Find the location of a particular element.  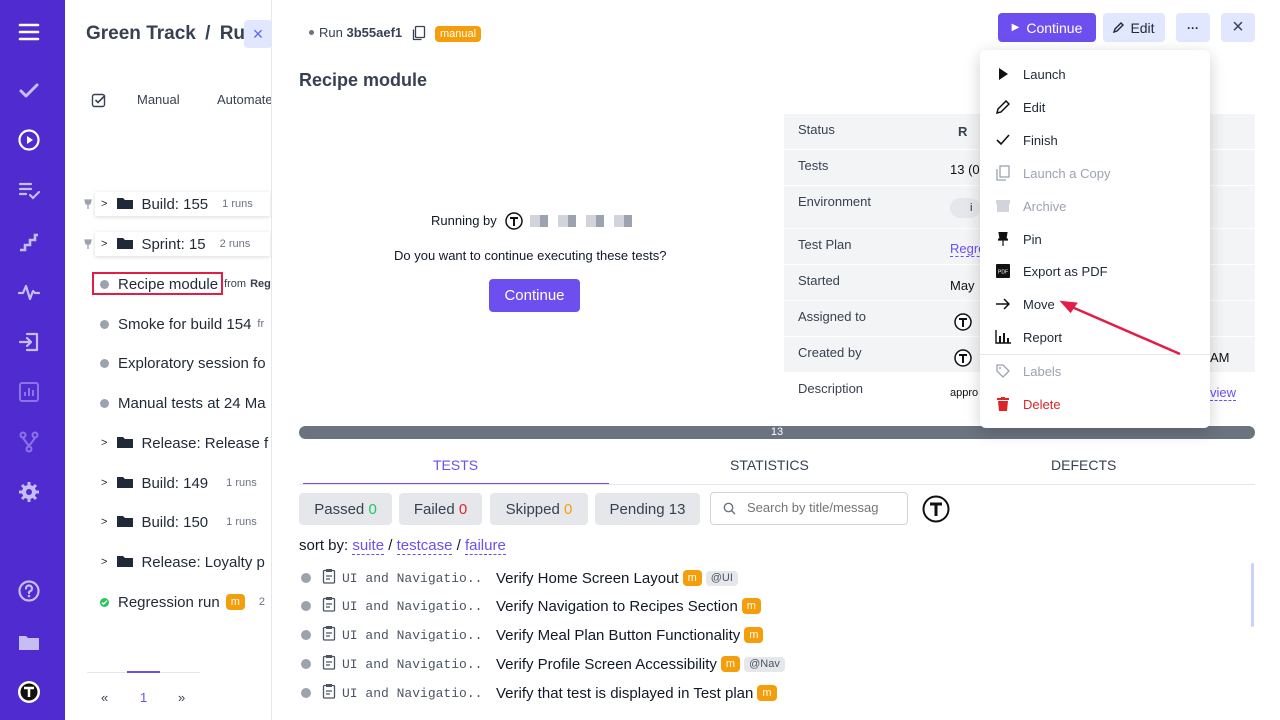

close-icon: × is located at coordinates (257, 34).